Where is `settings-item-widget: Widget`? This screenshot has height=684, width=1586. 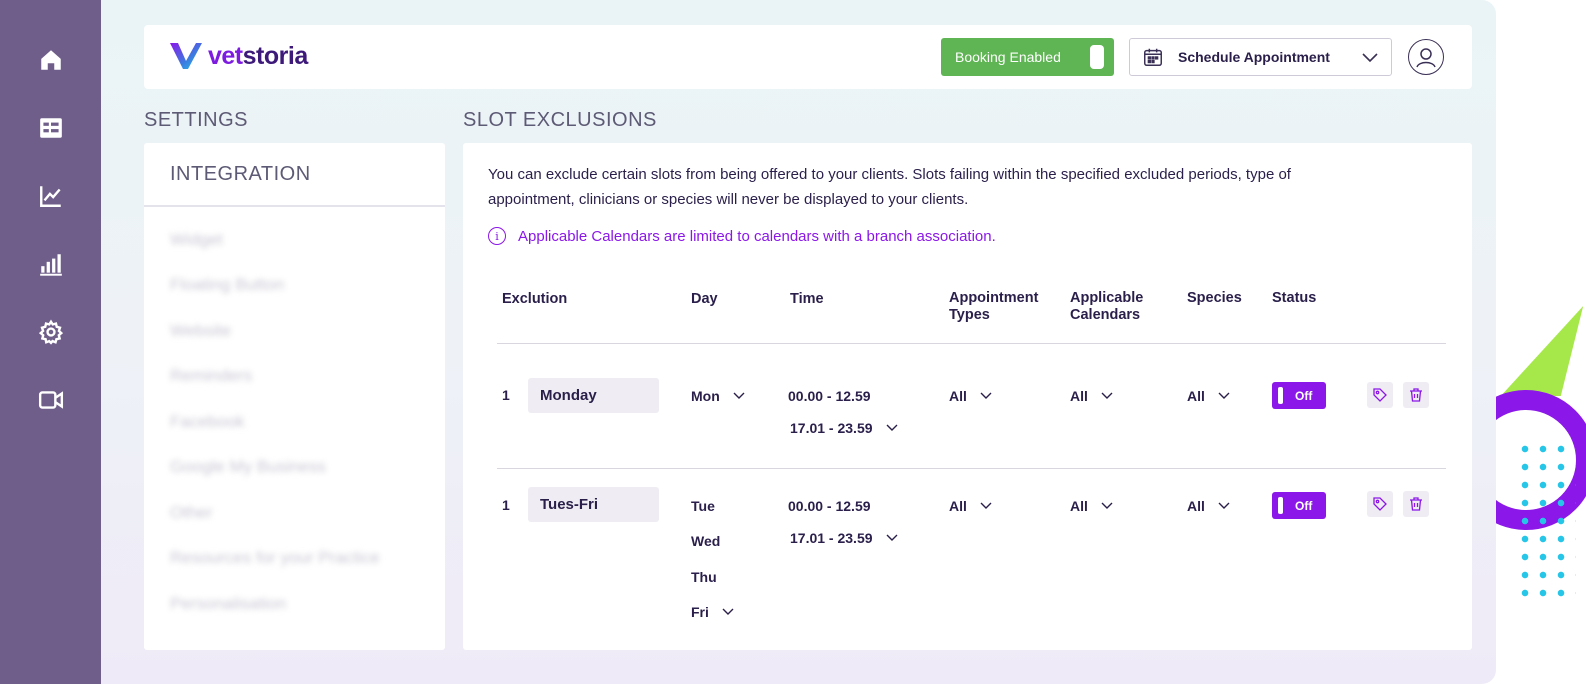
settings-item-widget: Widget is located at coordinates (294, 240).